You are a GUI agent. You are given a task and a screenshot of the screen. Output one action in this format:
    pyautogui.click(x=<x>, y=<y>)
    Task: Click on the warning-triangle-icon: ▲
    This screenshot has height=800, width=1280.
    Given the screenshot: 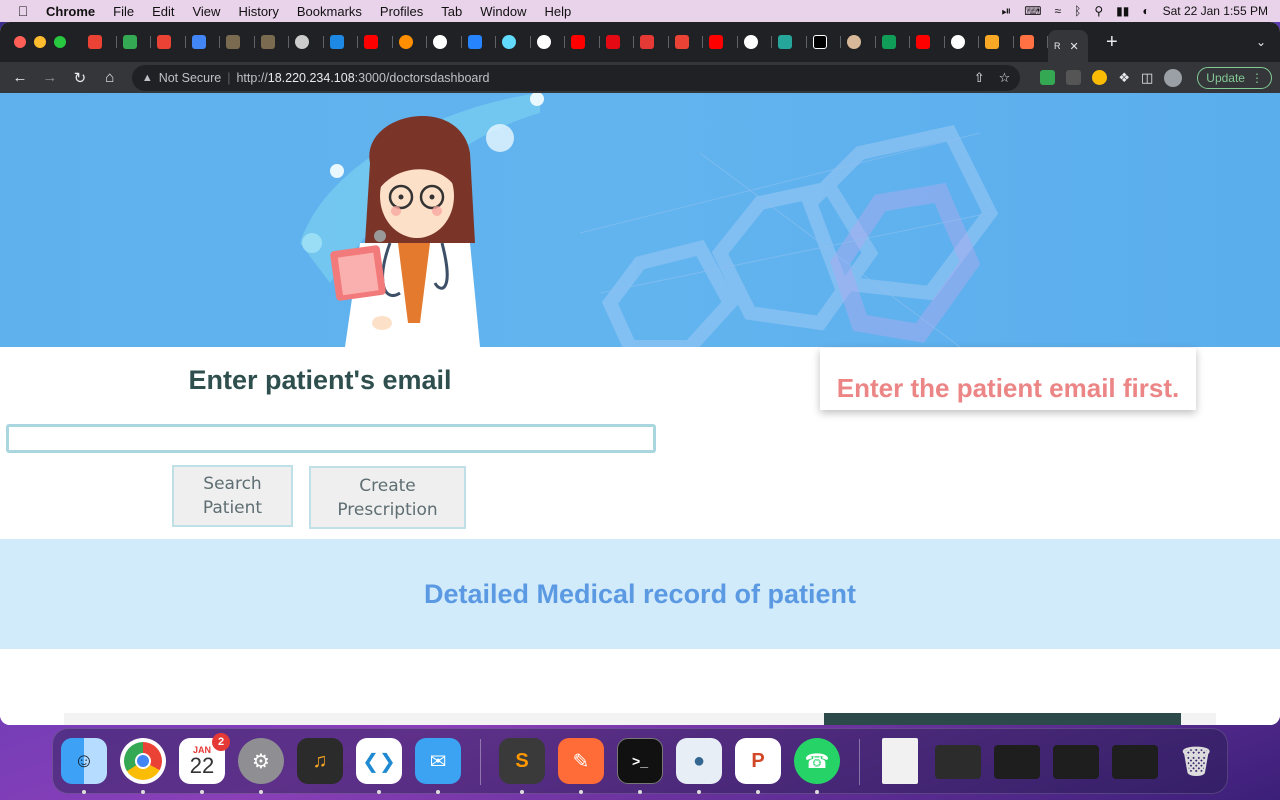 What is the action you would take?
    pyautogui.click(x=147, y=78)
    